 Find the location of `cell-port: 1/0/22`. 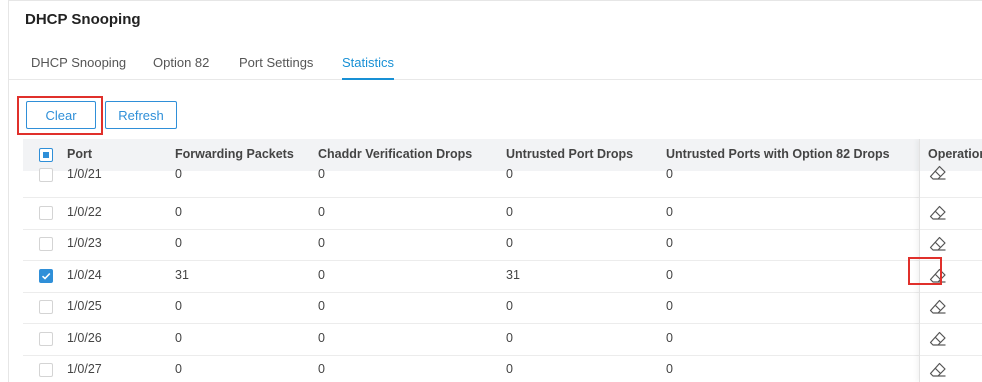

cell-port: 1/0/22 is located at coordinates (84, 211).